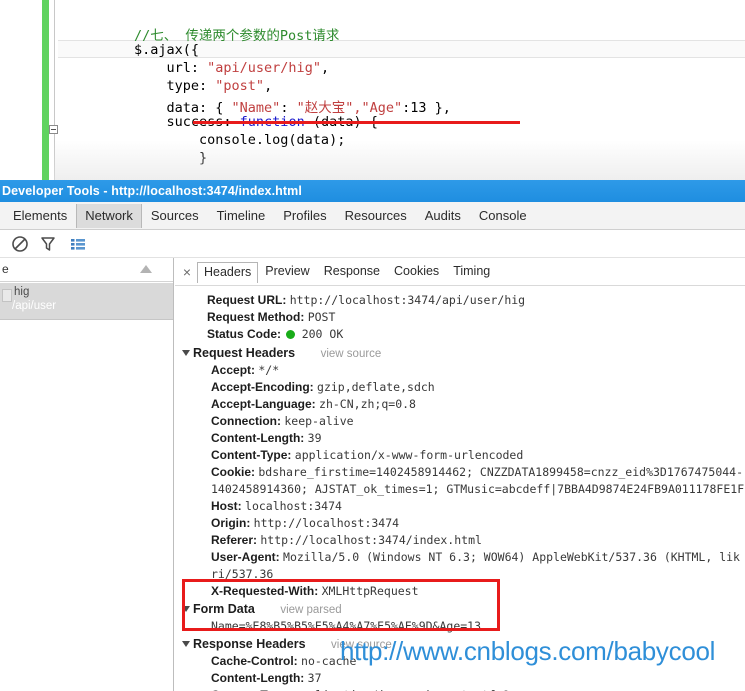 This screenshot has width=745, height=691. Describe the element at coordinates (371, 540) in the screenshot. I see `header-value: http://localhost:3474/index.html` at that location.